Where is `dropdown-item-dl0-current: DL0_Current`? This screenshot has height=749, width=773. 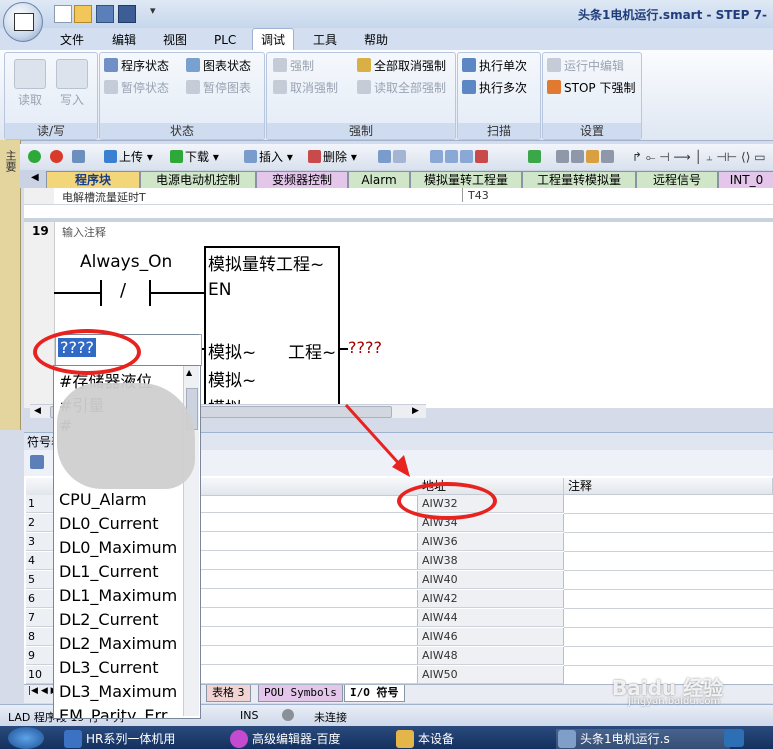
dropdown-item-dl0-current: DL0_Current is located at coordinates (109, 523).